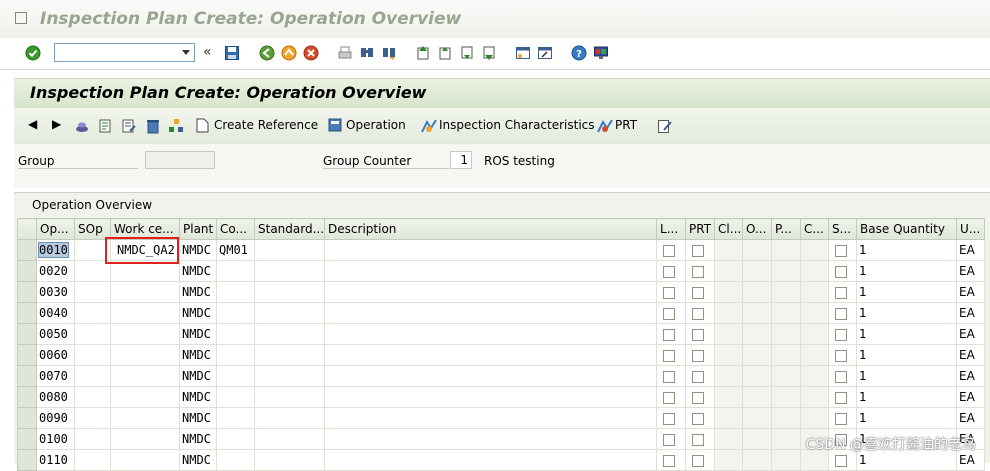  I want to click on operation-cell: 0010, so click(55, 250).